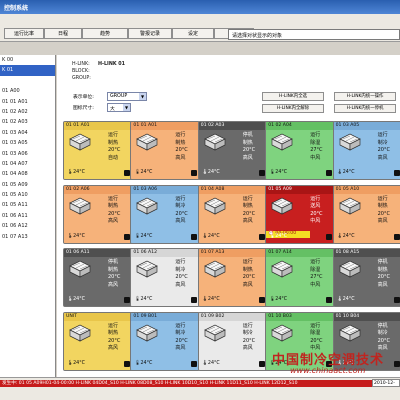 This screenshot has width=400, height=400. I want to click on tile-body: 运行 制冷 20°C 高风 🌡24°C, so click(366, 154).